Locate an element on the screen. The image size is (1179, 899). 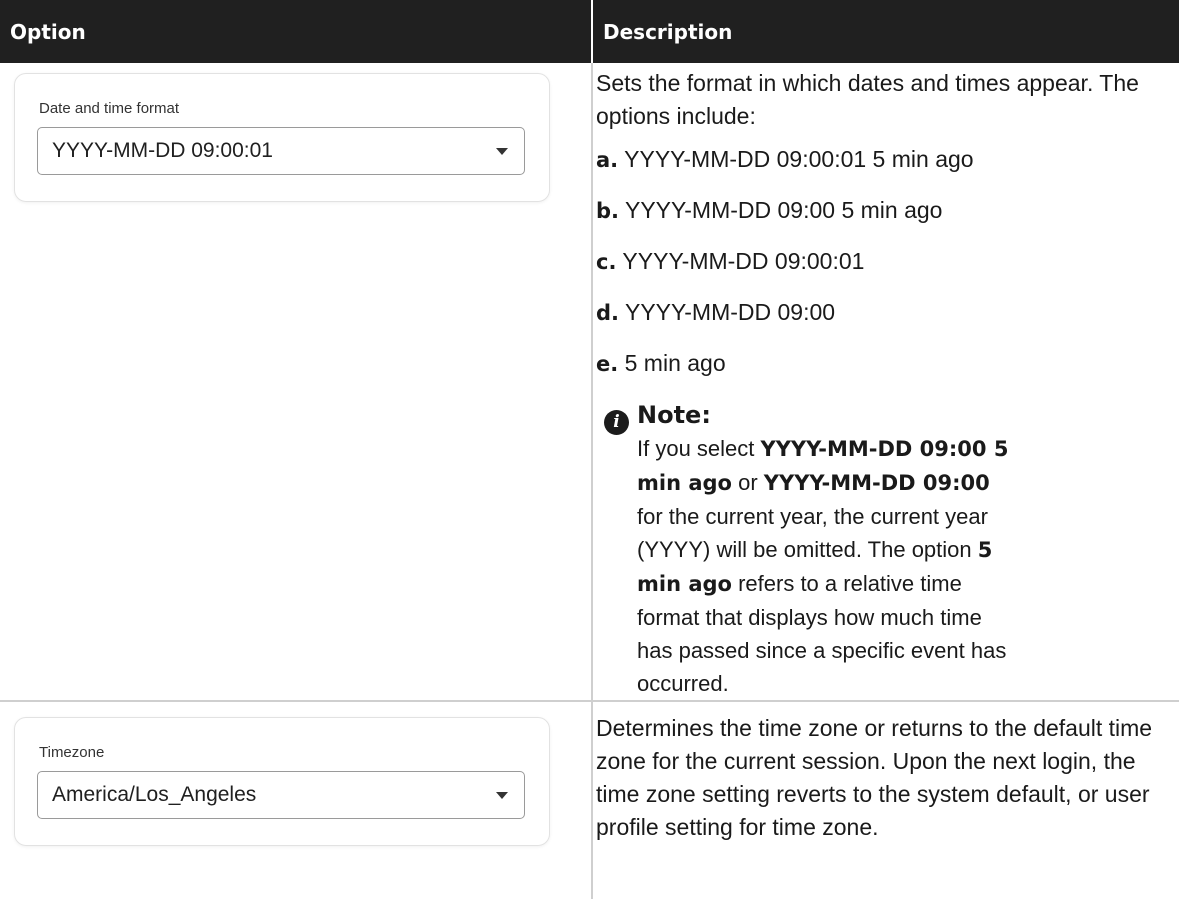
option-letter: b. is located at coordinates (608, 211).